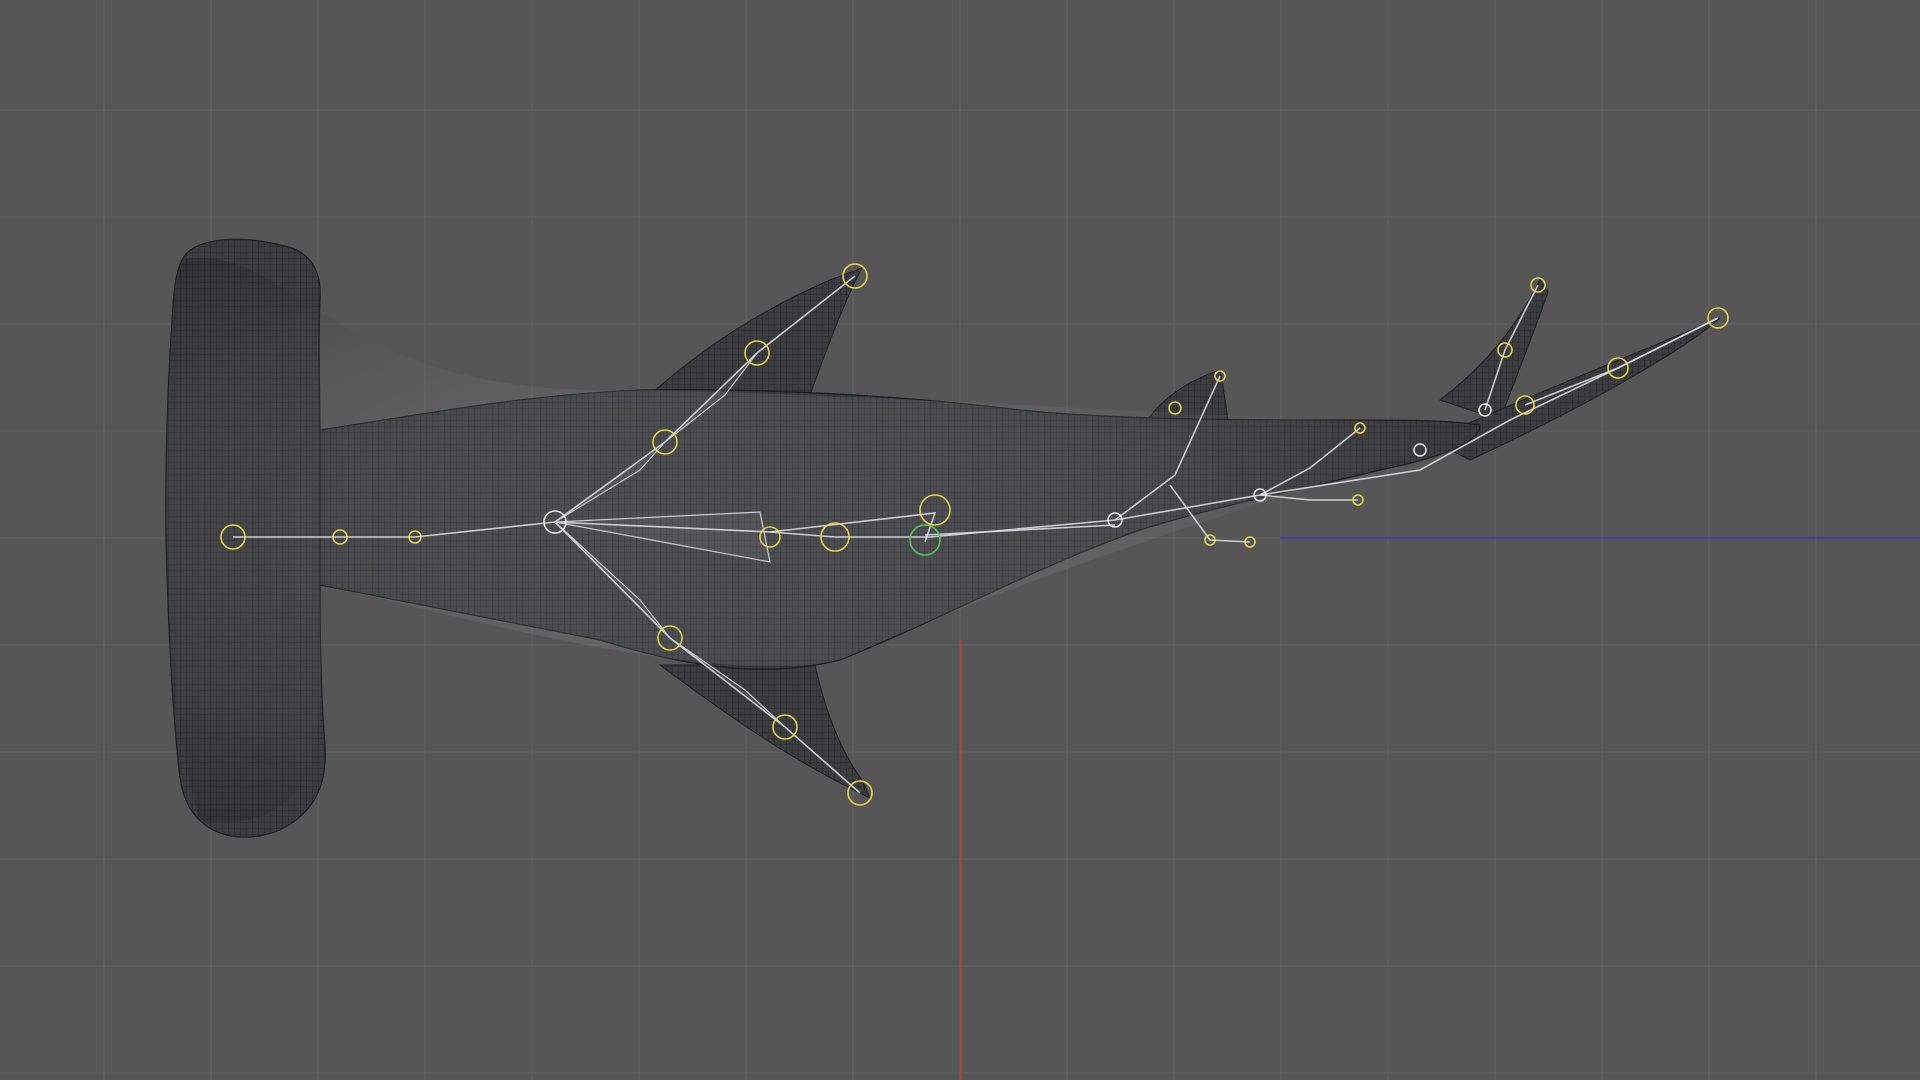  I want to click on pectoral-fin-right, so click(765, 732).